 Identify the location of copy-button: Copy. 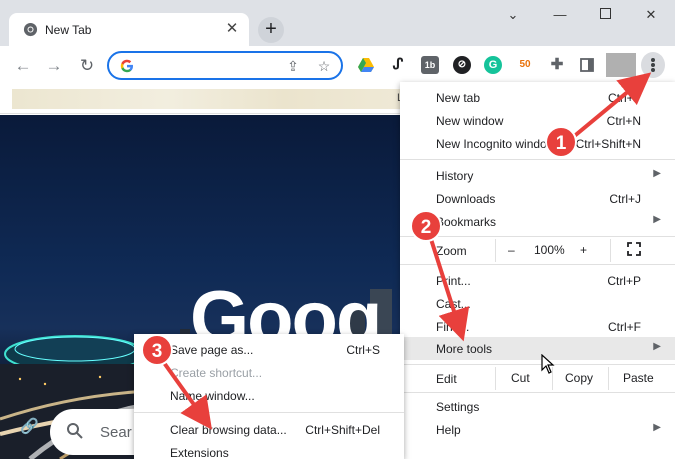
(579, 378).